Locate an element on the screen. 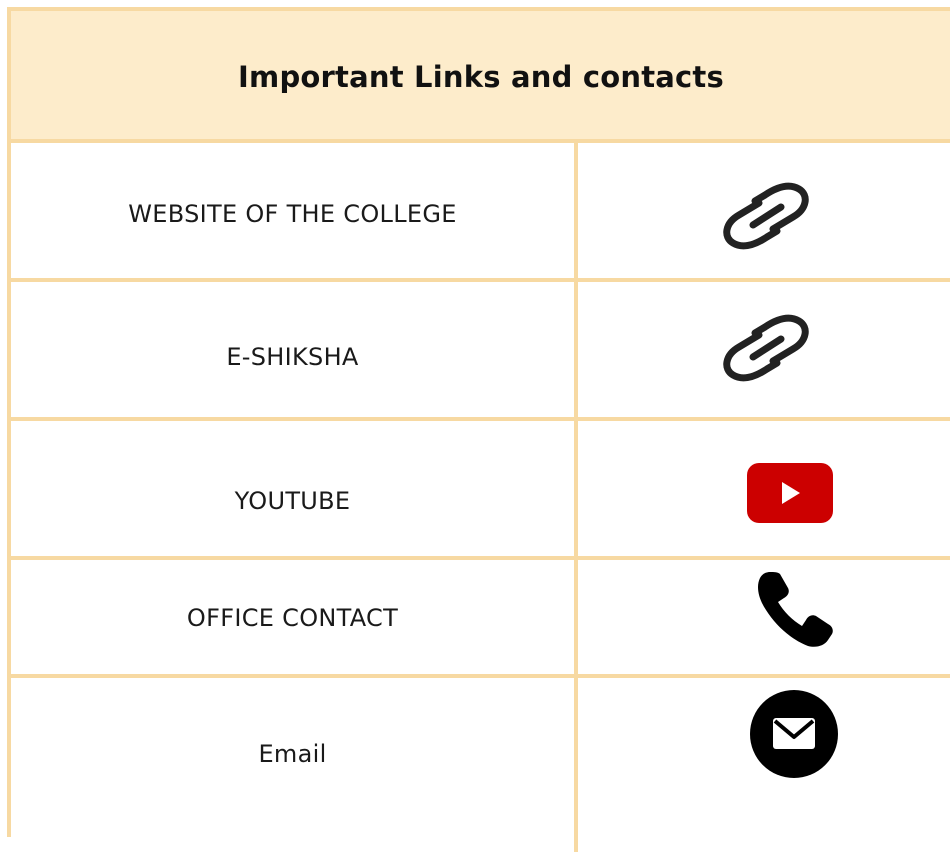 This screenshot has height=852, width=950. row-label-website: WEBSITE OF THE COLLEGE is located at coordinates (292, 214).